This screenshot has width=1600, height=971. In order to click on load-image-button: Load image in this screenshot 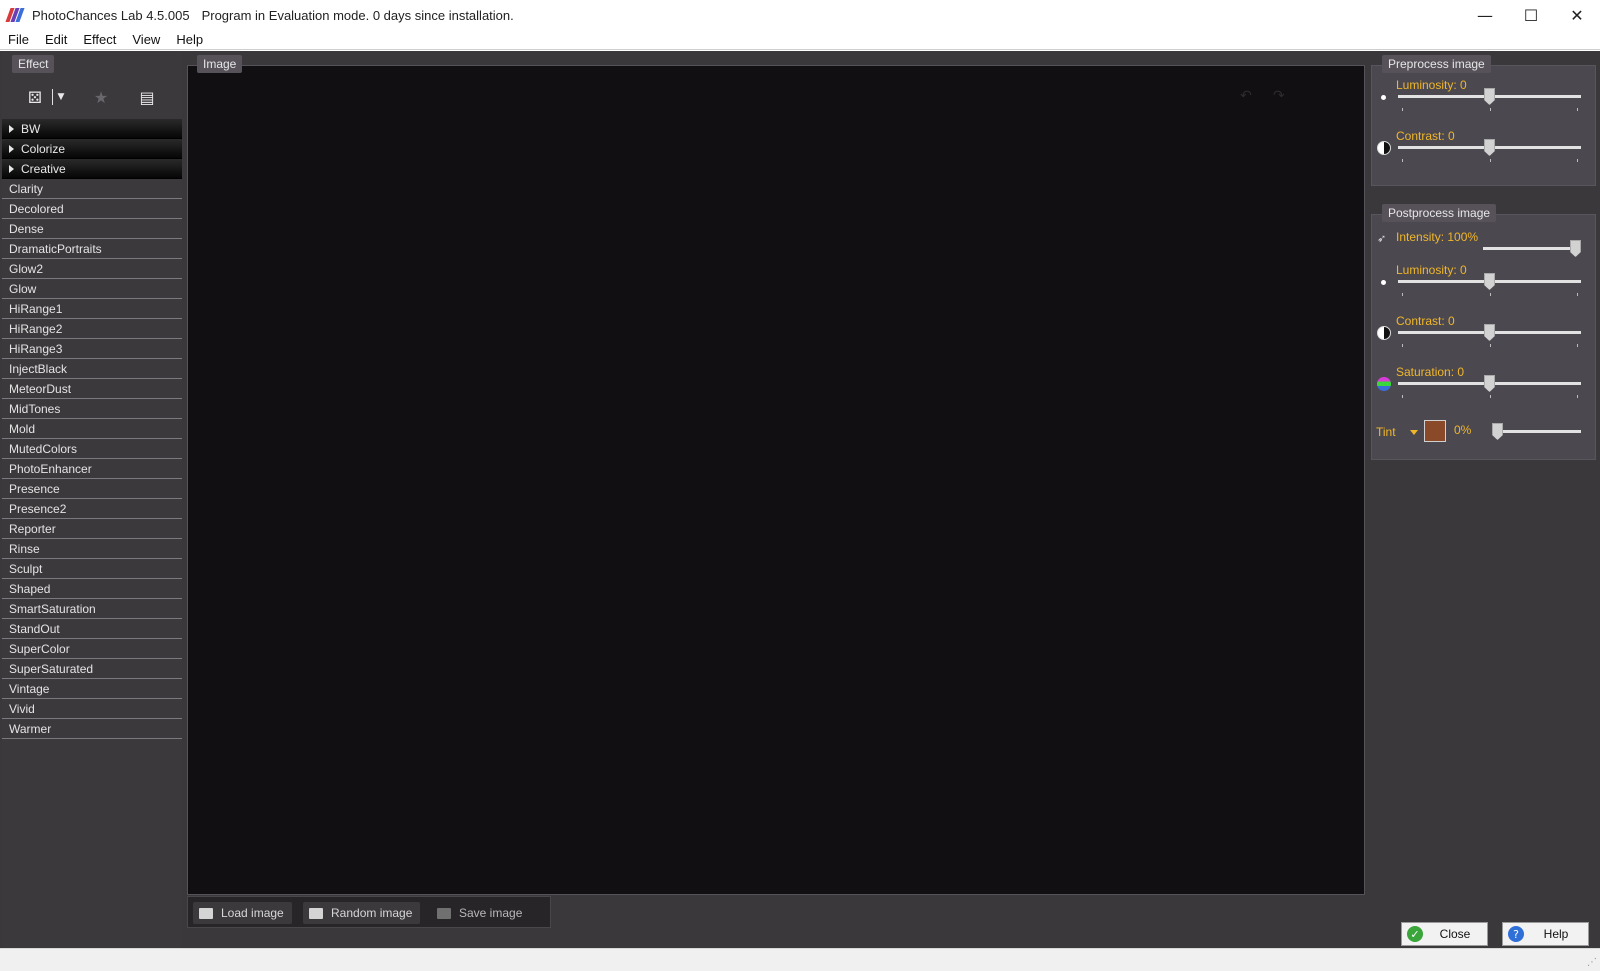, I will do `click(242, 913)`.